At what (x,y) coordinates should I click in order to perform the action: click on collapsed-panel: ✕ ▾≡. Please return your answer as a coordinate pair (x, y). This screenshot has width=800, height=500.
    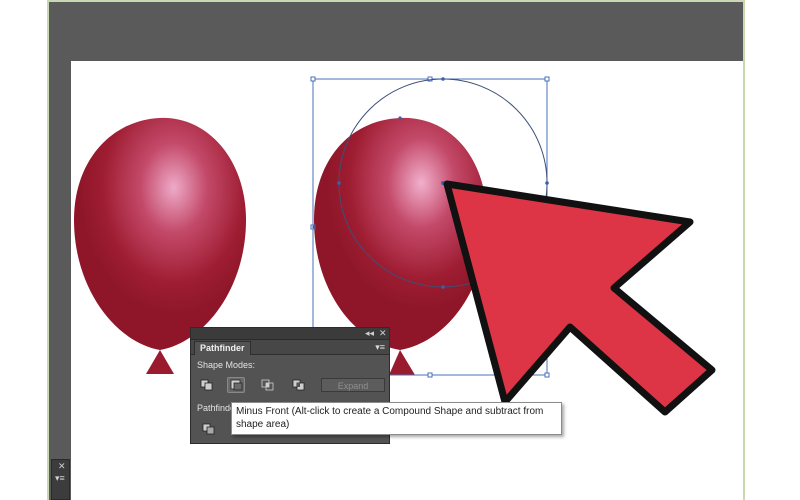
    Looking at the image, I should click on (60, 479).